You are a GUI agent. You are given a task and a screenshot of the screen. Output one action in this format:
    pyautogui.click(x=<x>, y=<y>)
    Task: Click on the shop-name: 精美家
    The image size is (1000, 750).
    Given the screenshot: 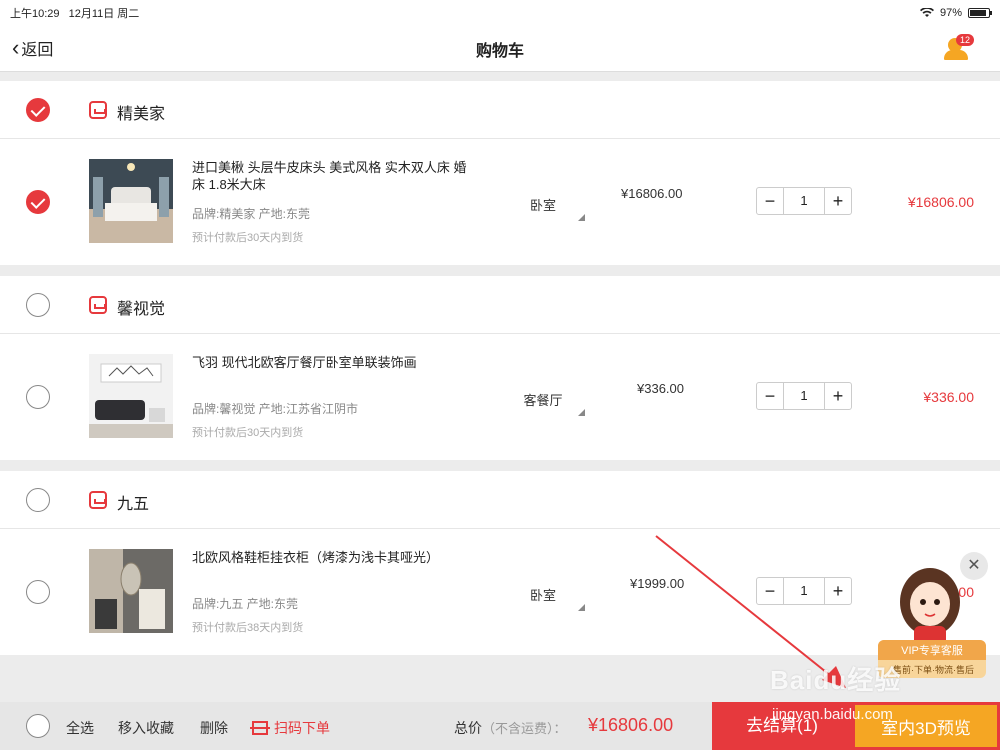 What is the action you would take?
    pyautogui.click(x=141, y=114)
    